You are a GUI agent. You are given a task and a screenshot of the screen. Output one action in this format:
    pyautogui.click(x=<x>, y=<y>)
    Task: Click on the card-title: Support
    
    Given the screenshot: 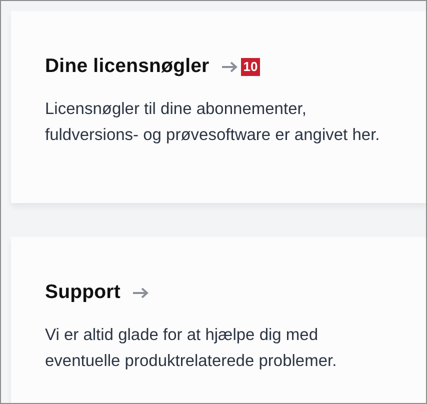 What is the action you would take?
    pyautogui.click(x=82, y=292)
    